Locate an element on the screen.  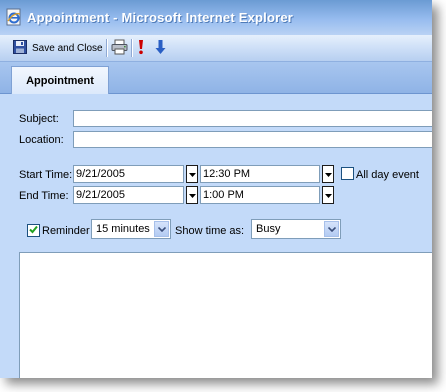
start-time-label: Start Time: is located at coordinates (46, 175).